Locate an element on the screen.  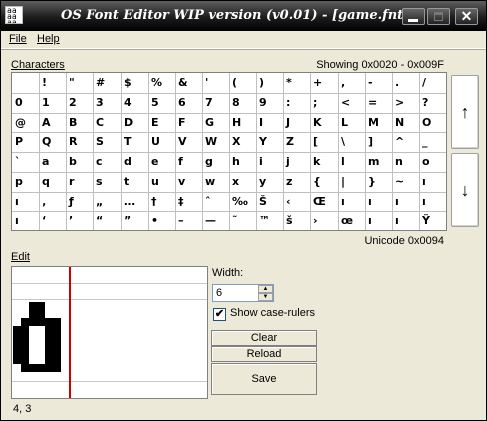
char-cell: R is located at coordinates (79, 142).